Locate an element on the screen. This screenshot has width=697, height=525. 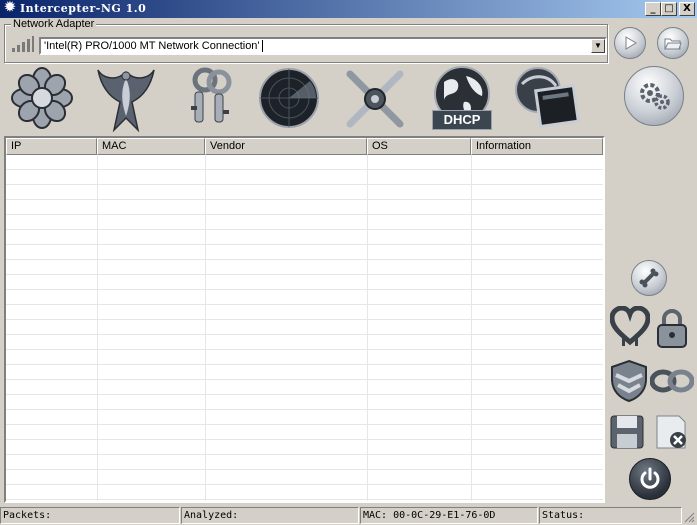
maximize-button: □ is located at coordinates (669, 9).